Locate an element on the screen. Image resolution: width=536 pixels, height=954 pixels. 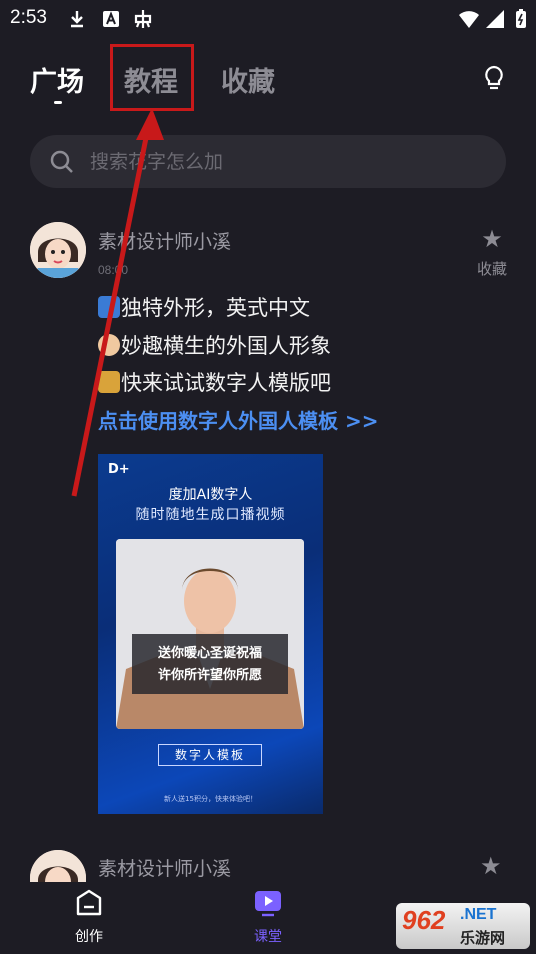
template-link: 点击使用数字人外国人模板 >> is located at coordinates (238, 419).